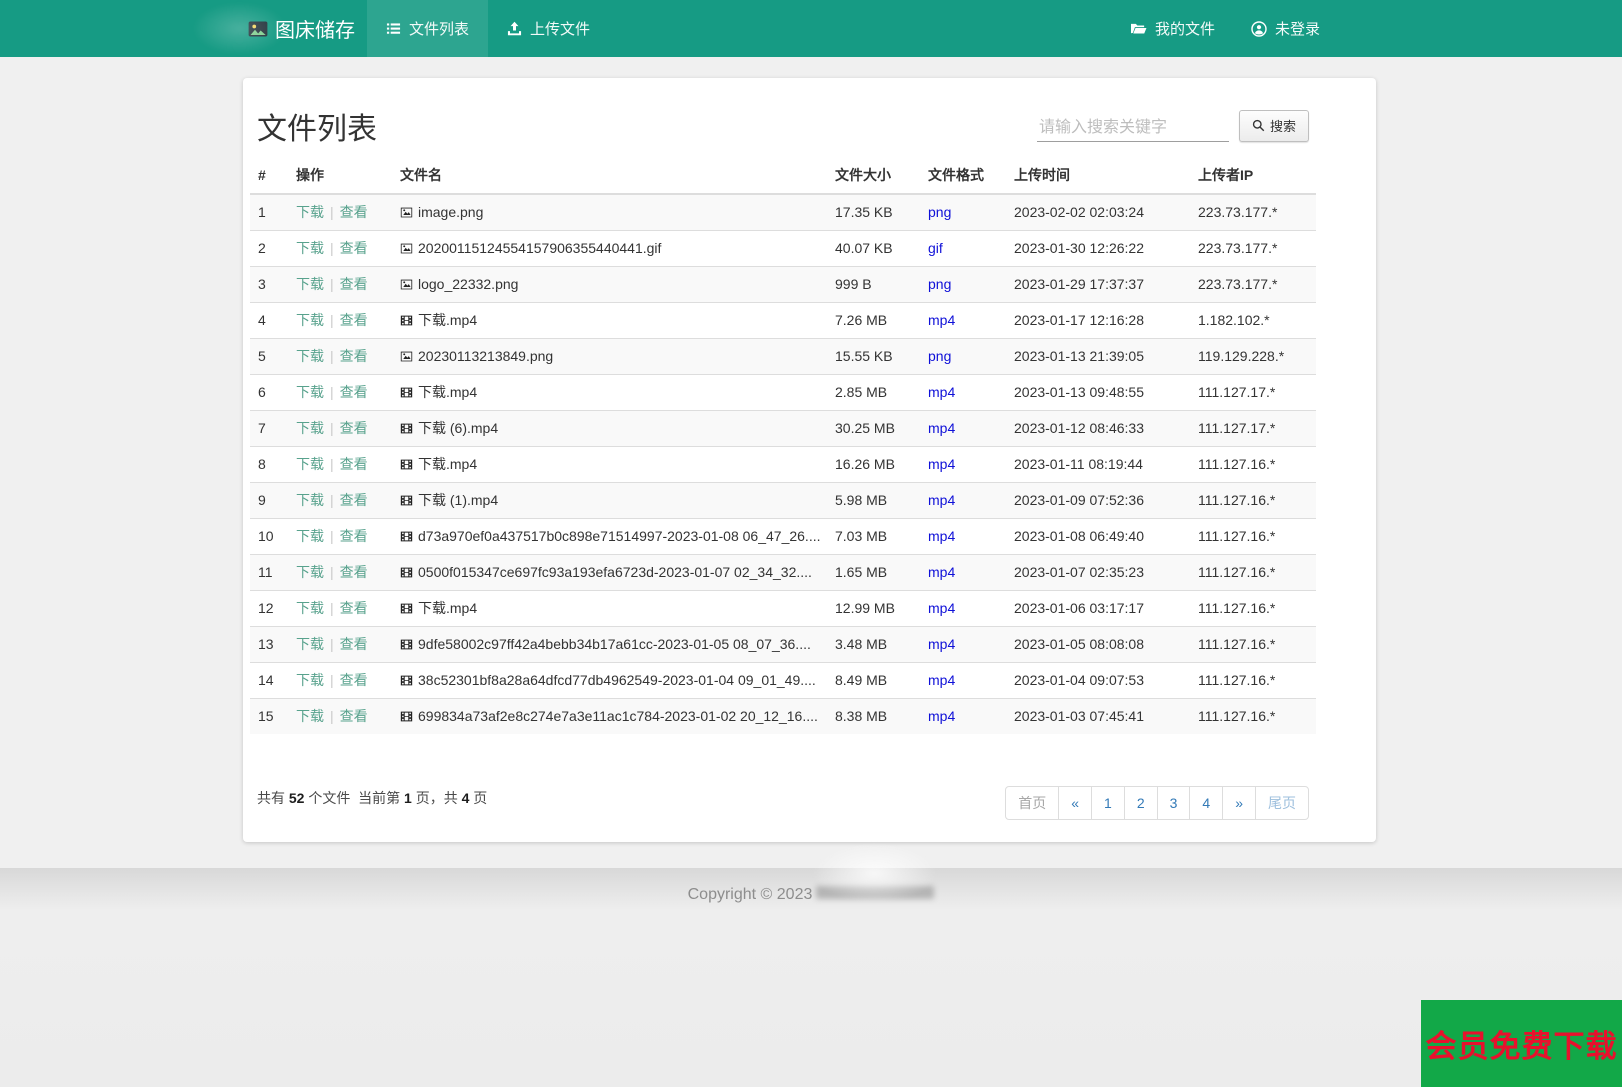 This screenshot has width=1622, height=1087. I want to click on row-index: 4, so click(269, 320).